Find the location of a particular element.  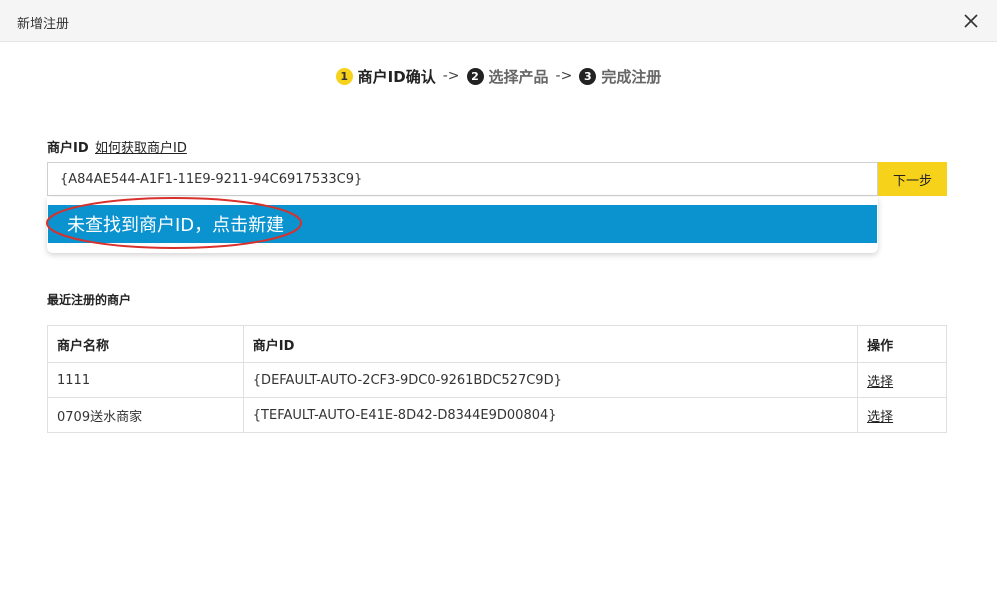

merchant-name-cell: 1111 is located at coordinates (145, 380).